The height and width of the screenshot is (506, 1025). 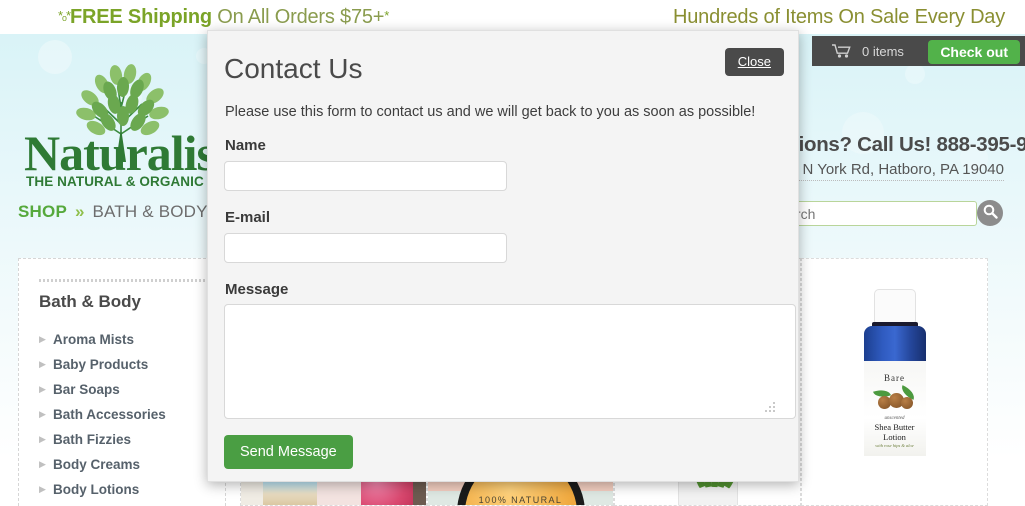 What do you see at coordinates (257, 289) in the screenshot?
I see `message-field-label: Message` at bounding box center [257, 289].